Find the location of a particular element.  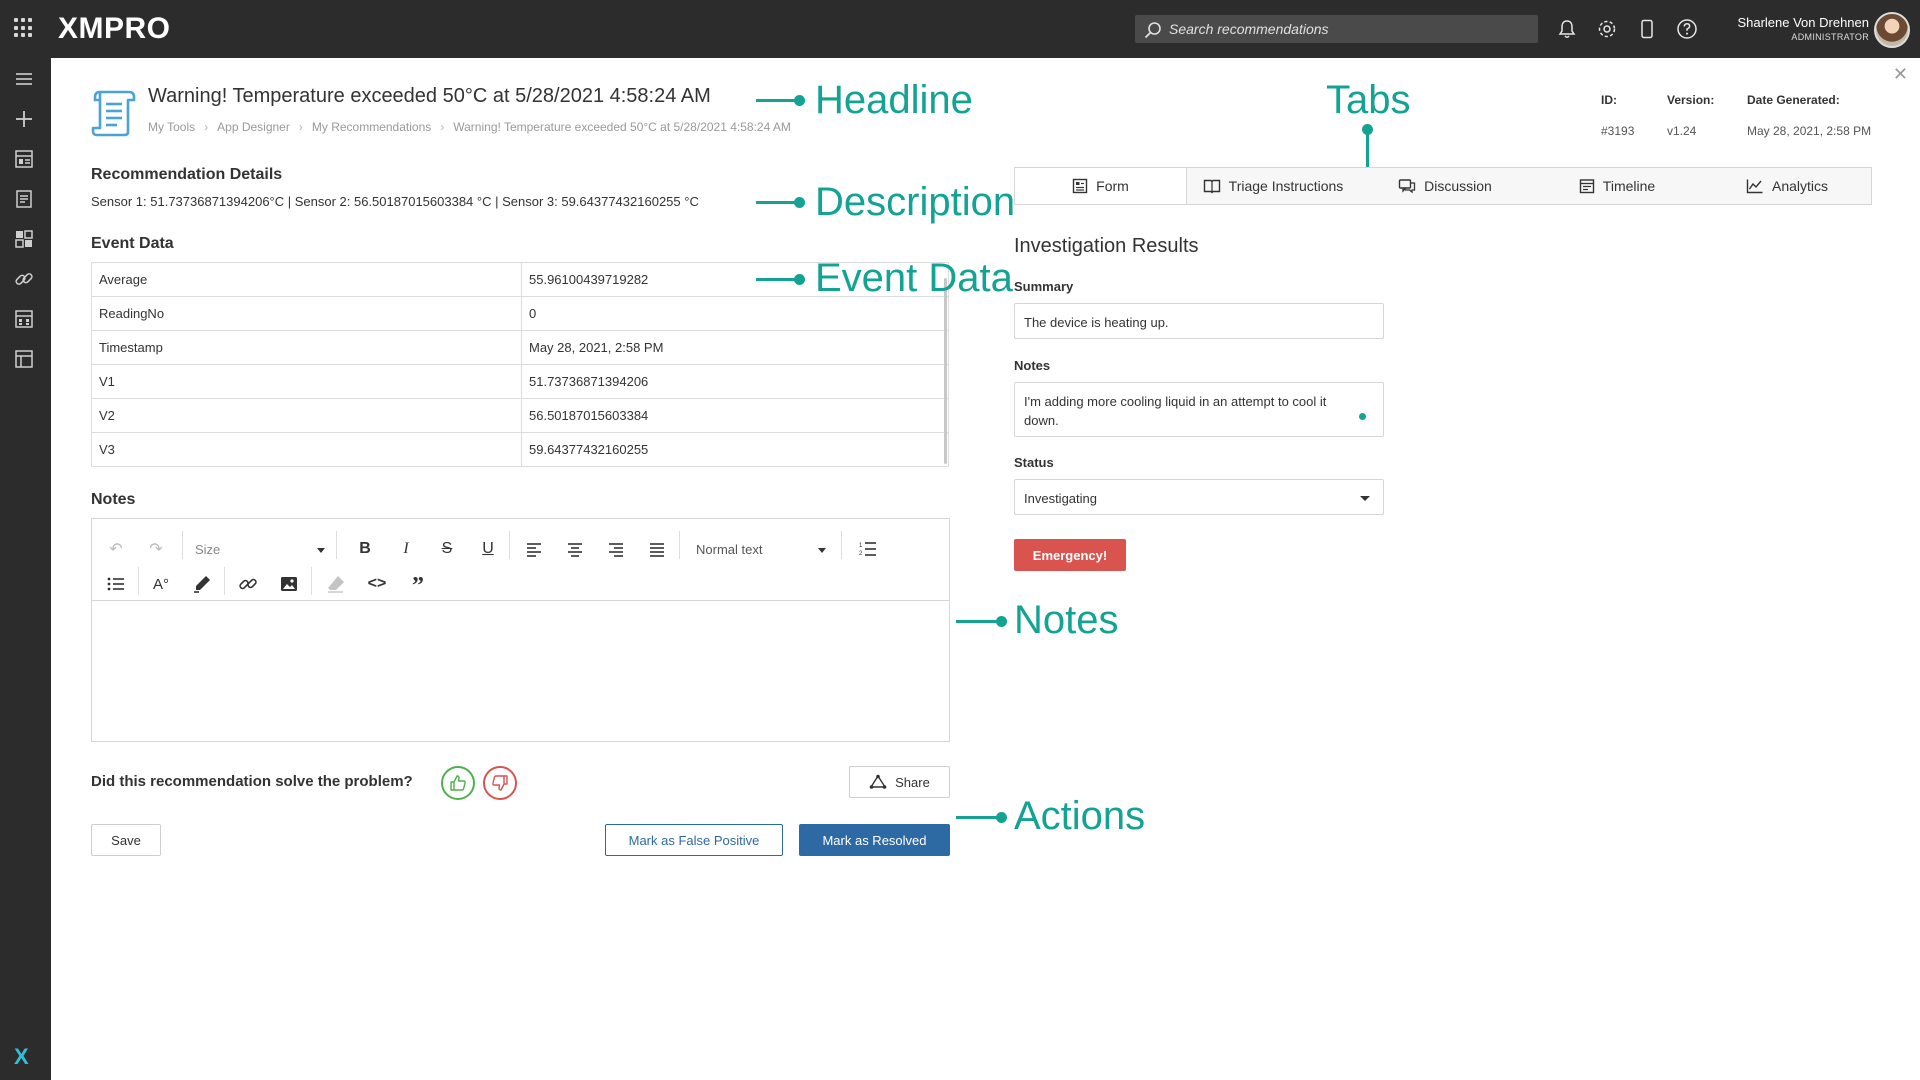

meta-date: Date Generated: May 28, 2021, 2:58 PM is located at coordinates (1809, 115).